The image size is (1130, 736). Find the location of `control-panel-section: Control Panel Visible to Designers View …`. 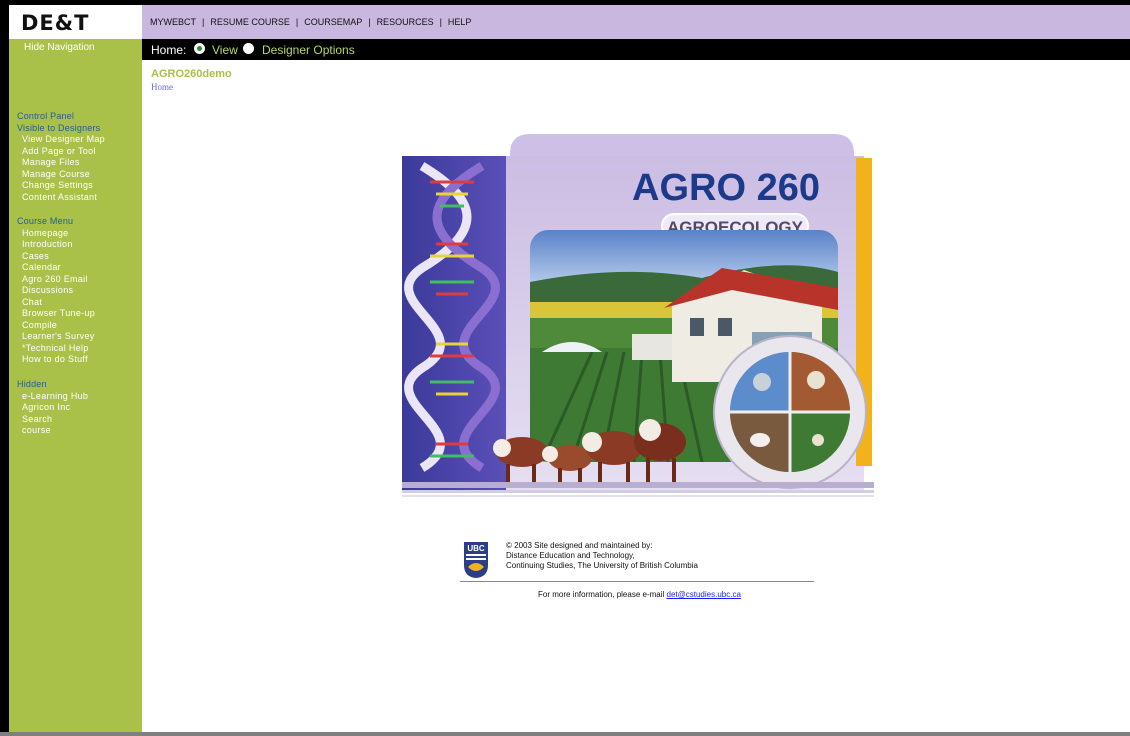

control-panel-section: Control Panel Visible to Designers View … is located at coordinates (61, 157).